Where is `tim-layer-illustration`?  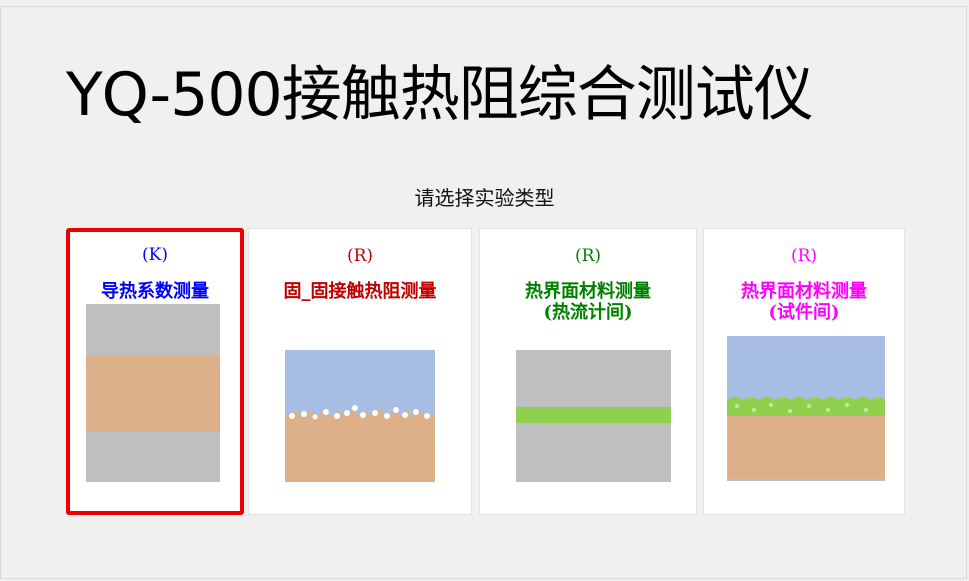
tim-layer-illustration is located at coordinates (593, 416).